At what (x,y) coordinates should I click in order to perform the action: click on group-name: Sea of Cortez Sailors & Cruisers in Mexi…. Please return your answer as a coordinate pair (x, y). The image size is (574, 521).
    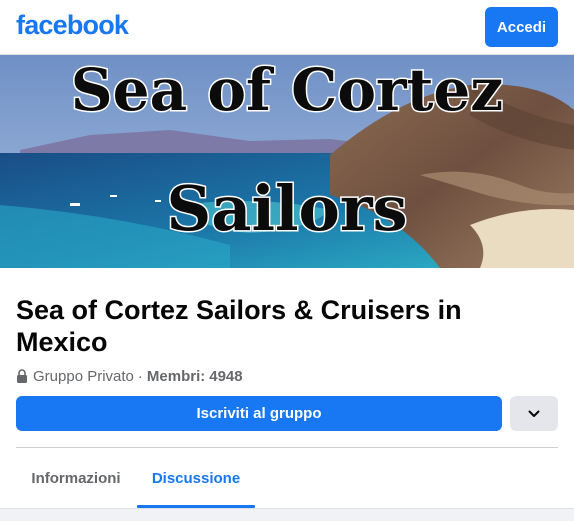
    Looking at the image, I should click on (239, 326).